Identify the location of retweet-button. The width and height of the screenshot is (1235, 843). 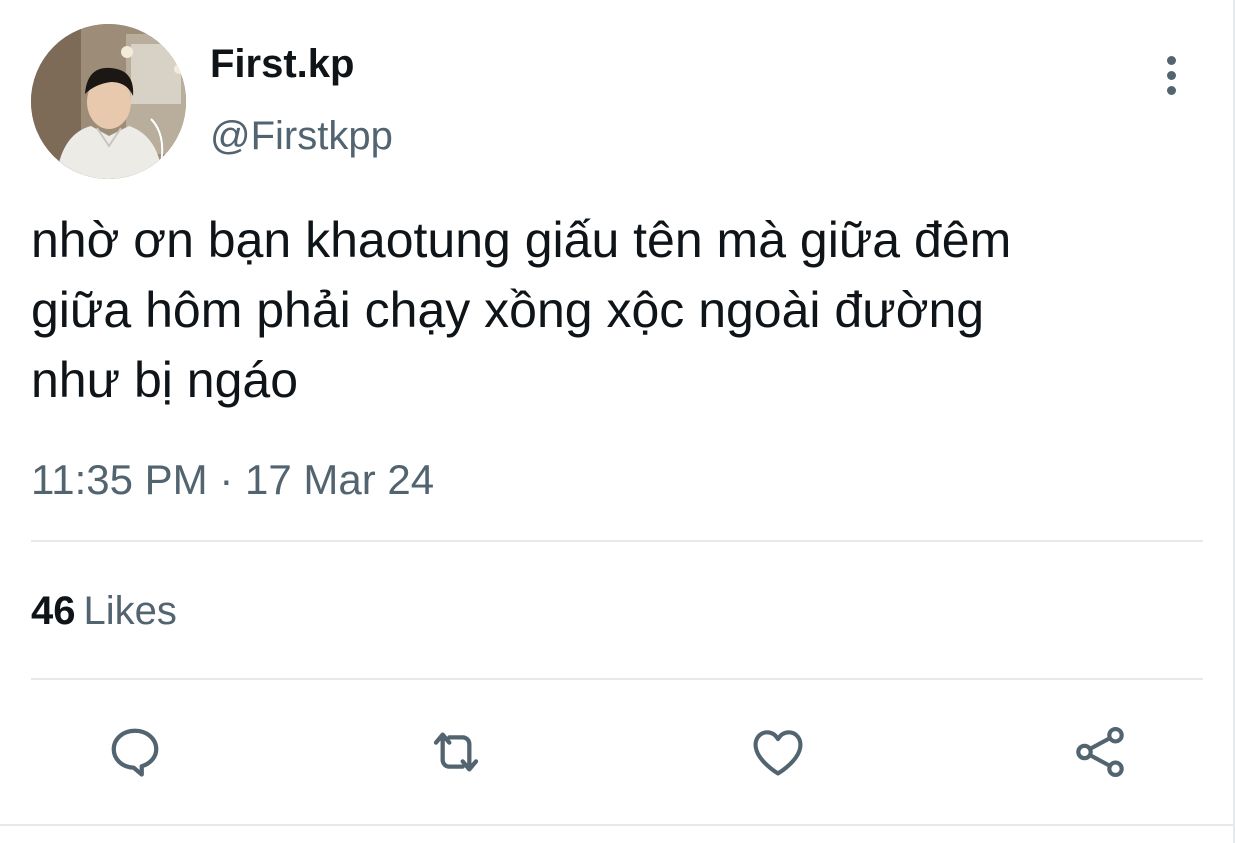
(456, 752).